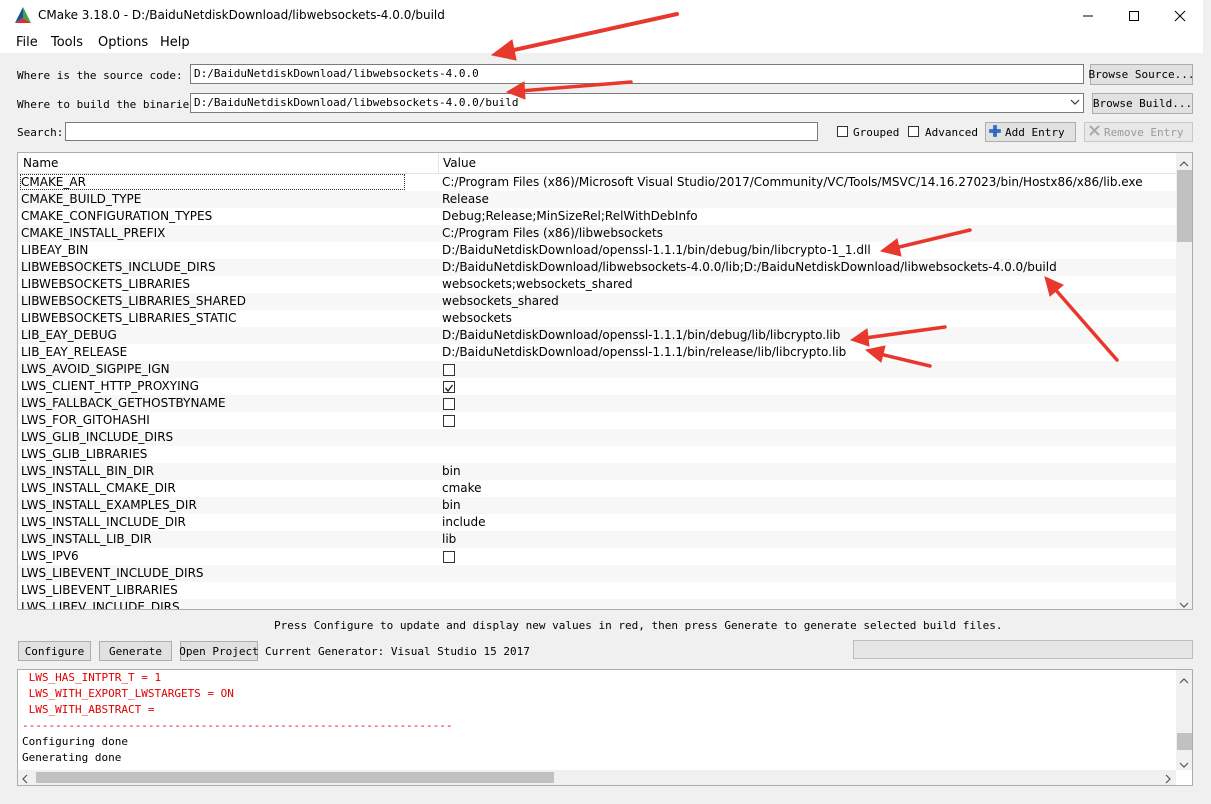 The image size is (1211, 804). Describe the element at coordinates (597, 369) in the screenshot. I see `table-row: LWS_AVOID_SIGPIPE_IGN` at that location.